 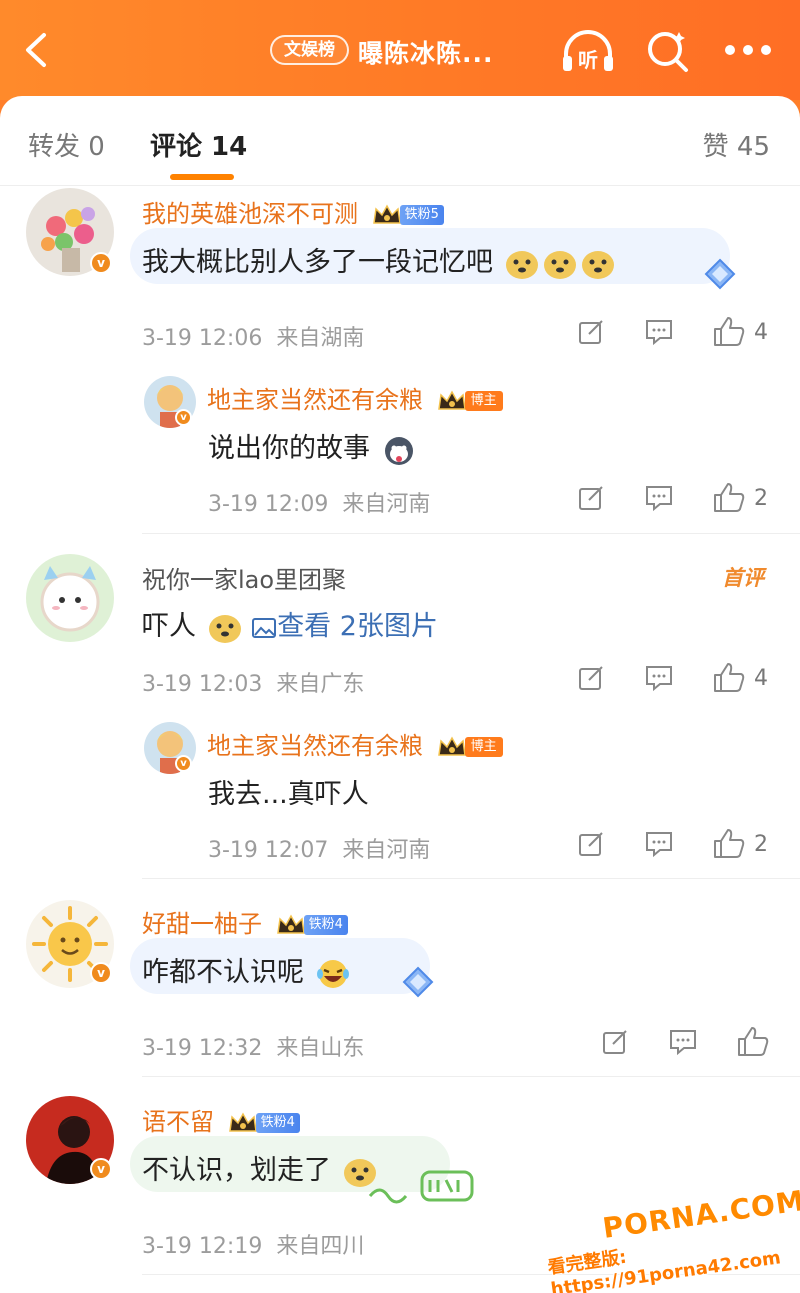 I want to click on comment-text: 不认识，划走了, so click(x=260, y=1168).